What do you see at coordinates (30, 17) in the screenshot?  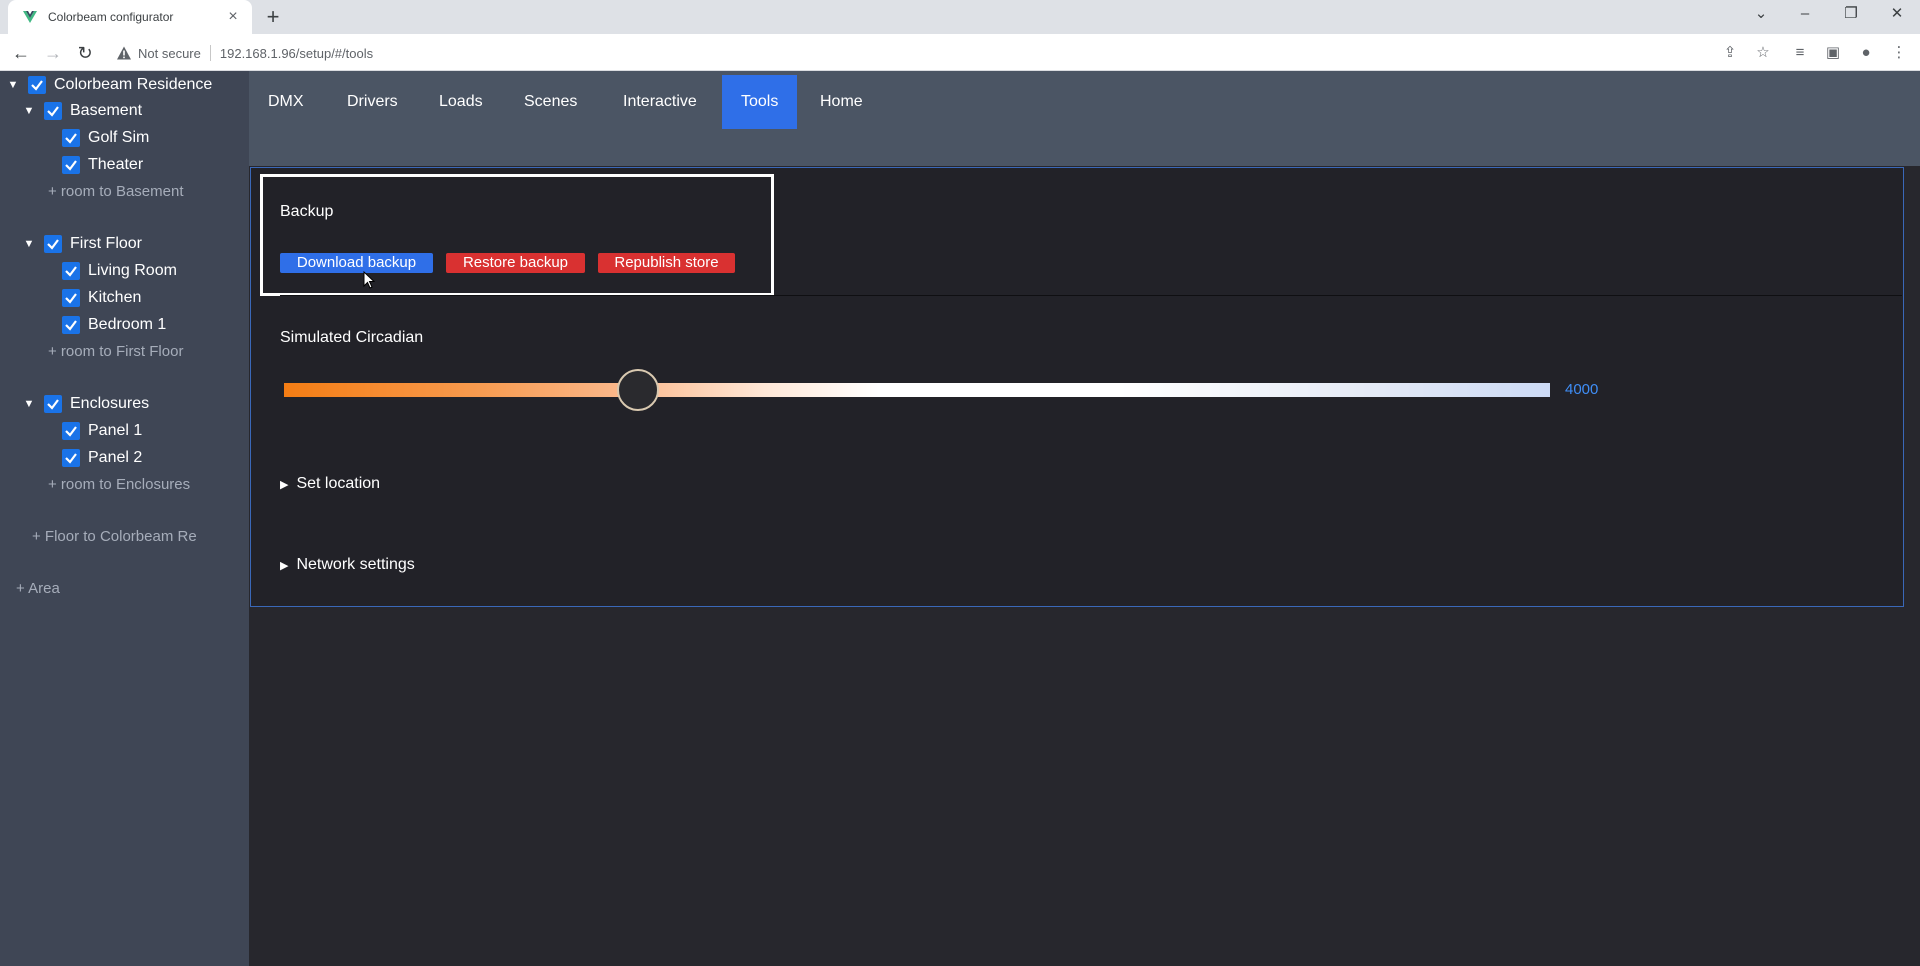 I see `vue-logo-icon` at bounding box center [30, 17].